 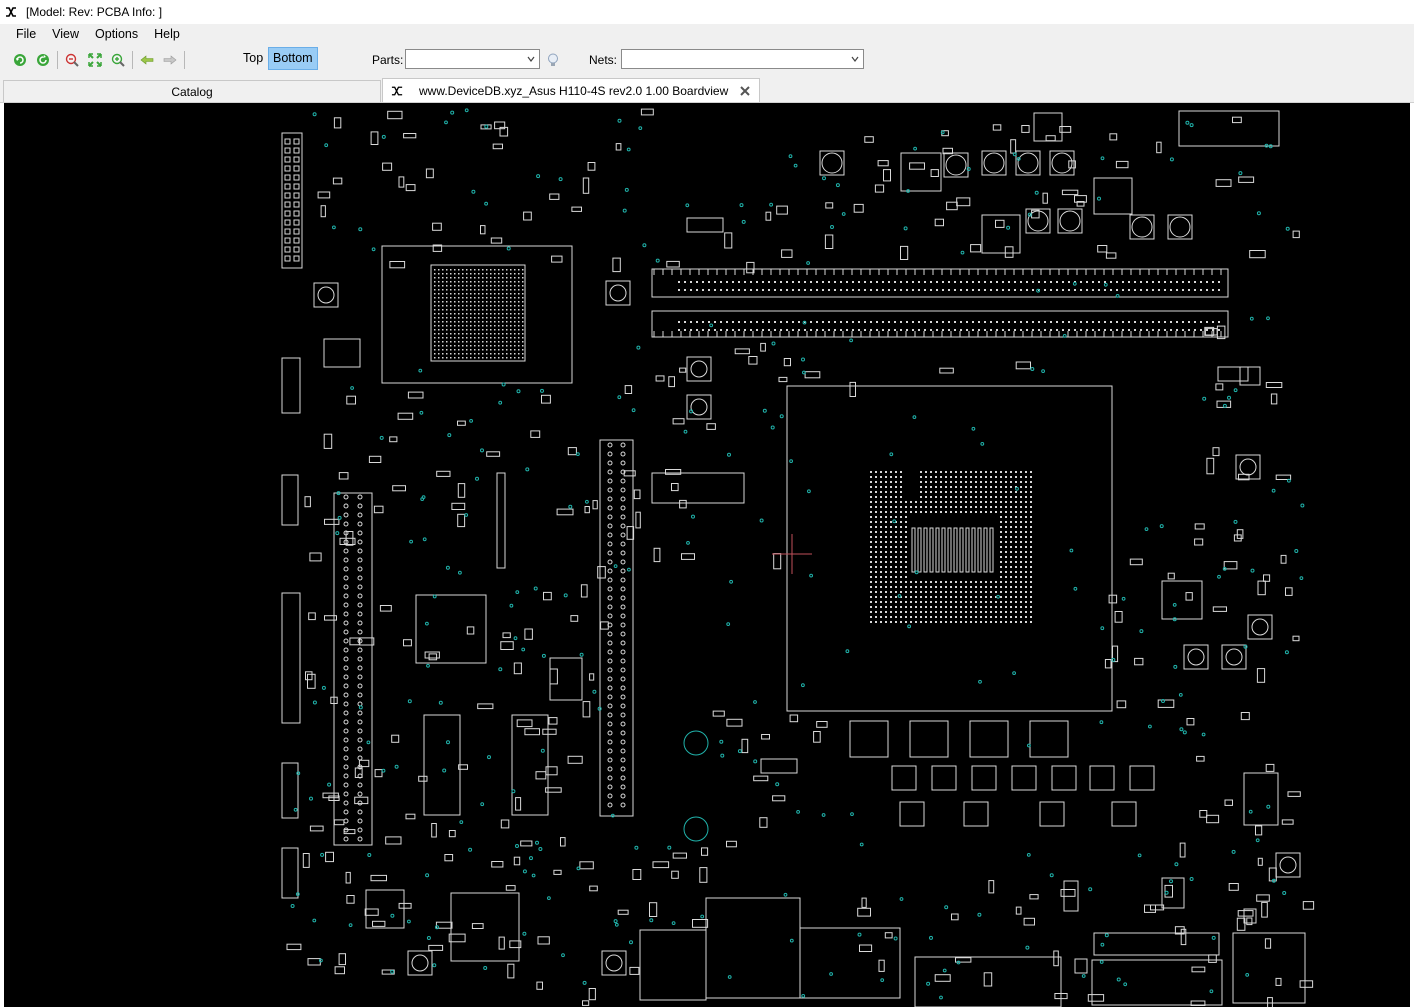 What do you see at coordinates (118, 60) in the screenshot?
I see `zoom-in-icon` at bounding box center [118, 60].